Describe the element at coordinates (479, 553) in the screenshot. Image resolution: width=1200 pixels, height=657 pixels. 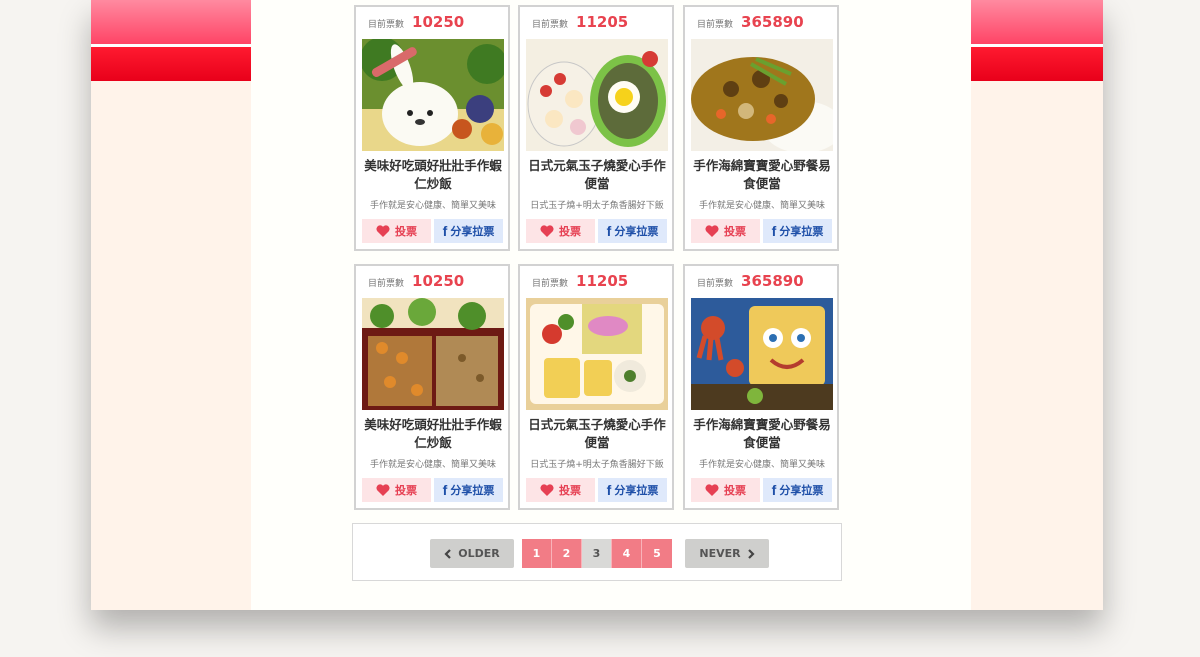
I see `older-label: OLDER` at that location.